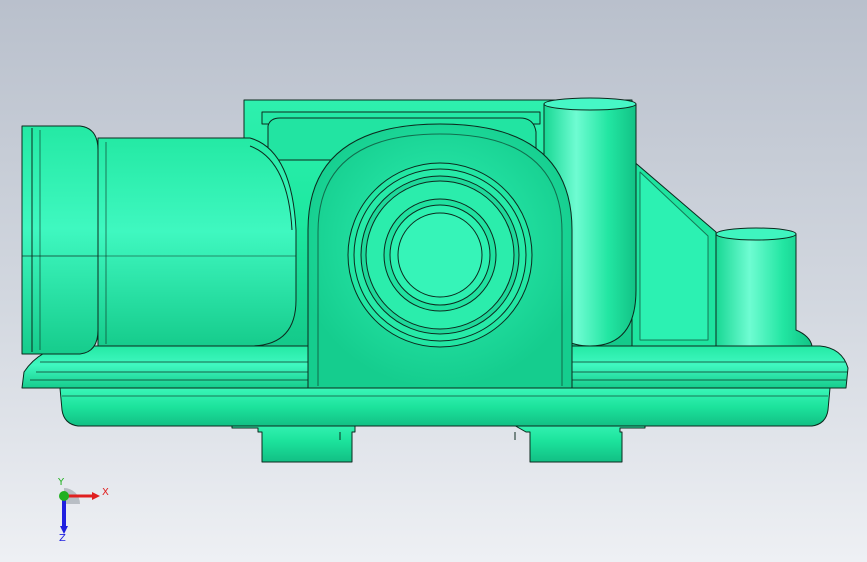 Image resolution: width=867 pixels, height=562 pixels. Describe the element at coordinates (60, 240) in the screenshot. I see `pipe-end-flange` at that location.